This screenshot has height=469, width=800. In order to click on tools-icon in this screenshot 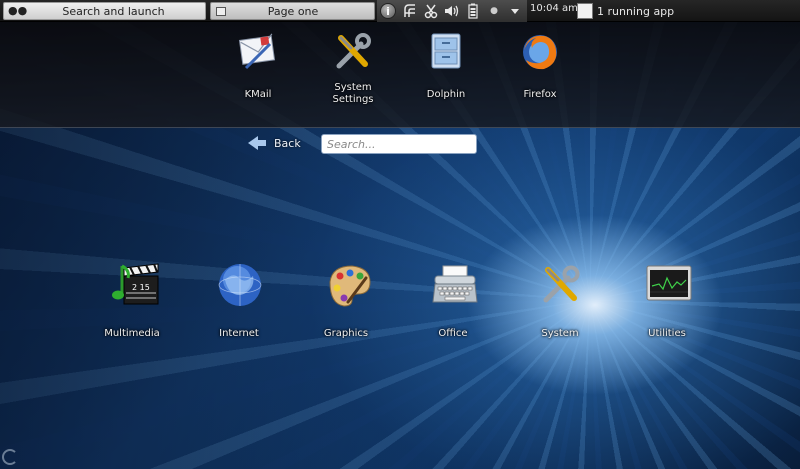, I will do `click(560, 284)`.